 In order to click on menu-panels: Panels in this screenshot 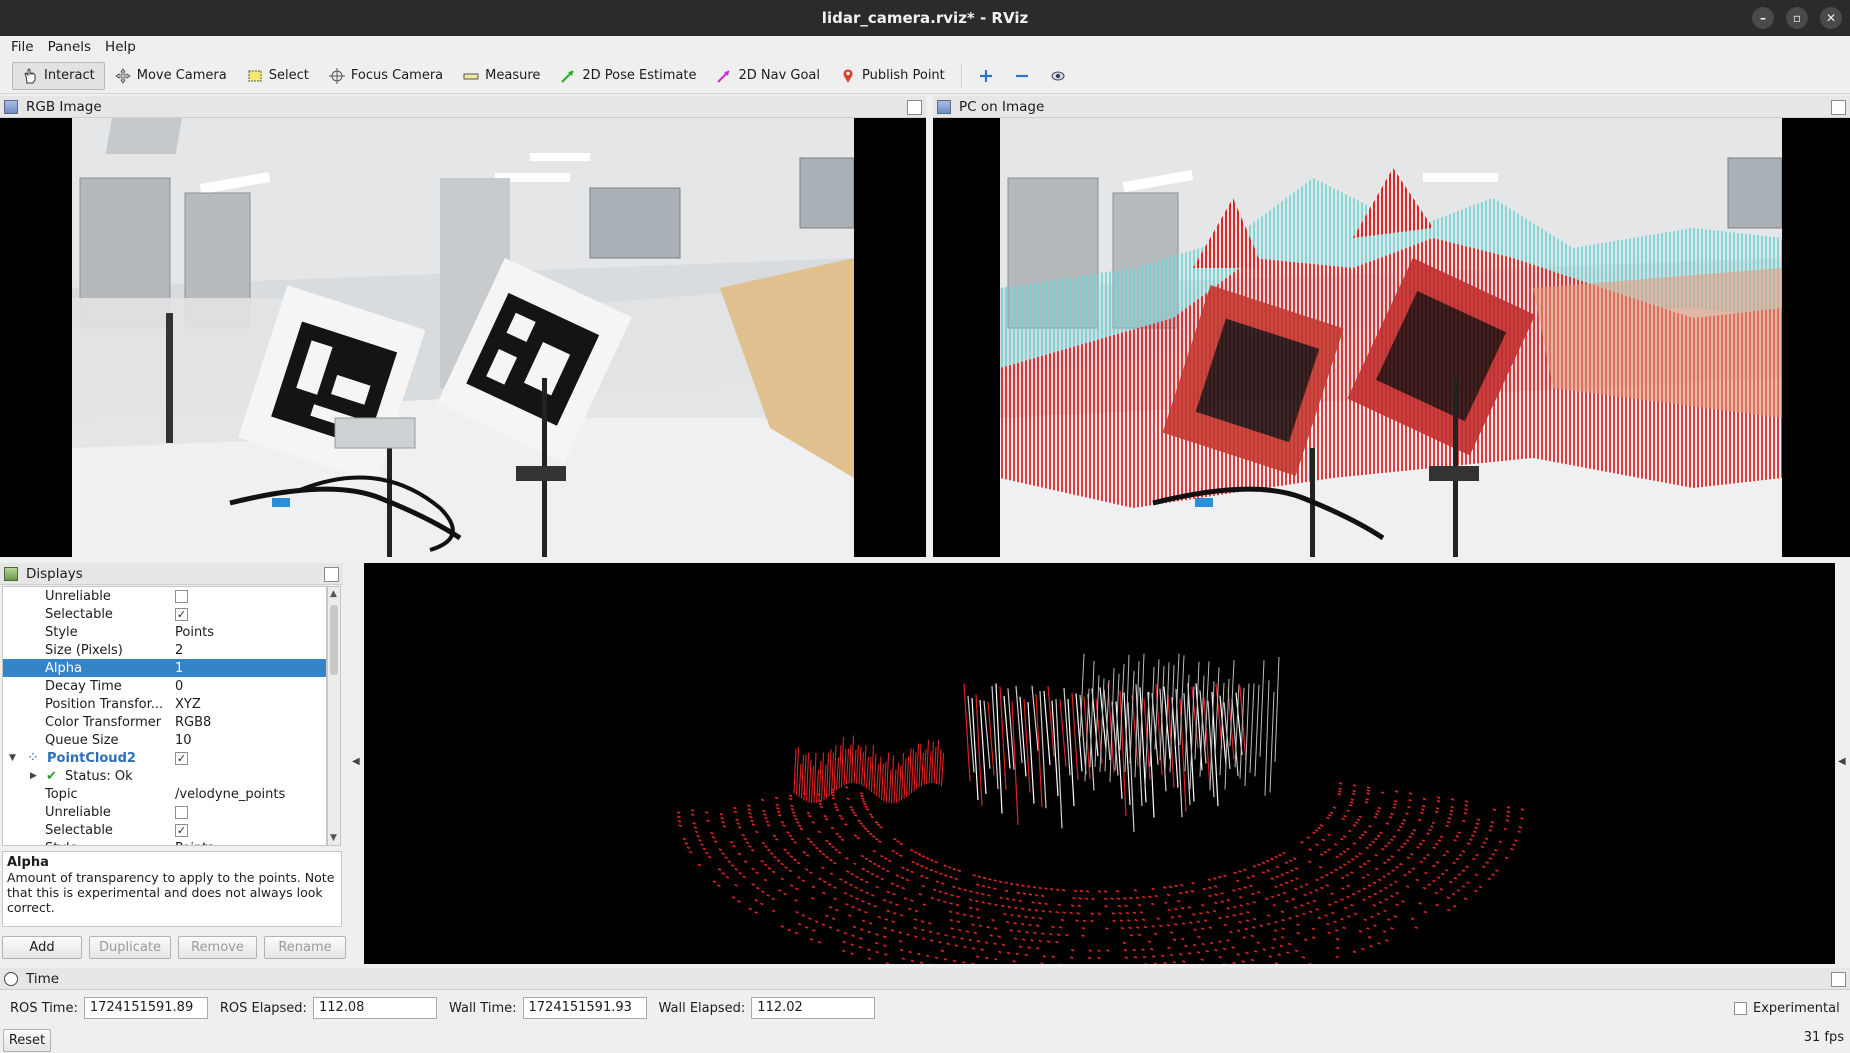, I will do `click(69, 47)`.